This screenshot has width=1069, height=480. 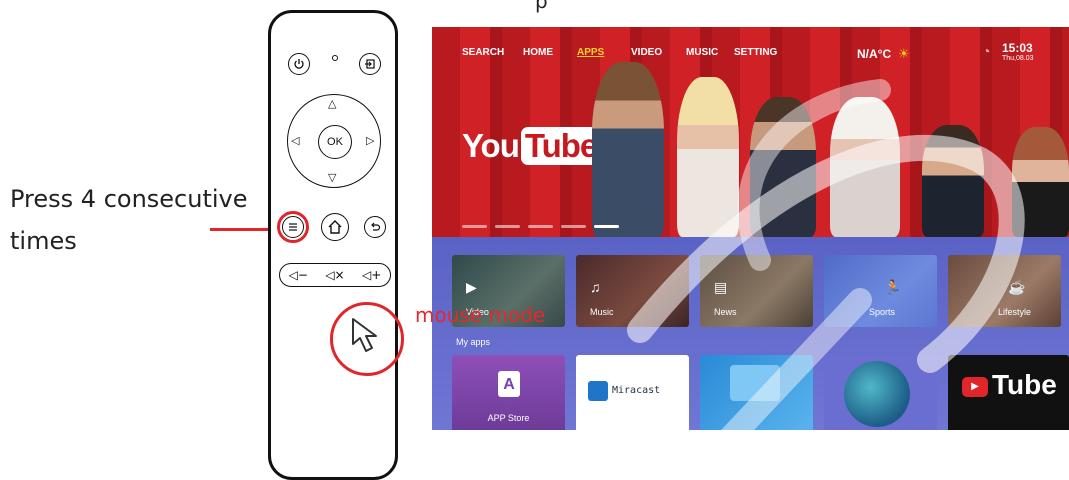 I want to click on menu-icon, so click(x=293, y=227).